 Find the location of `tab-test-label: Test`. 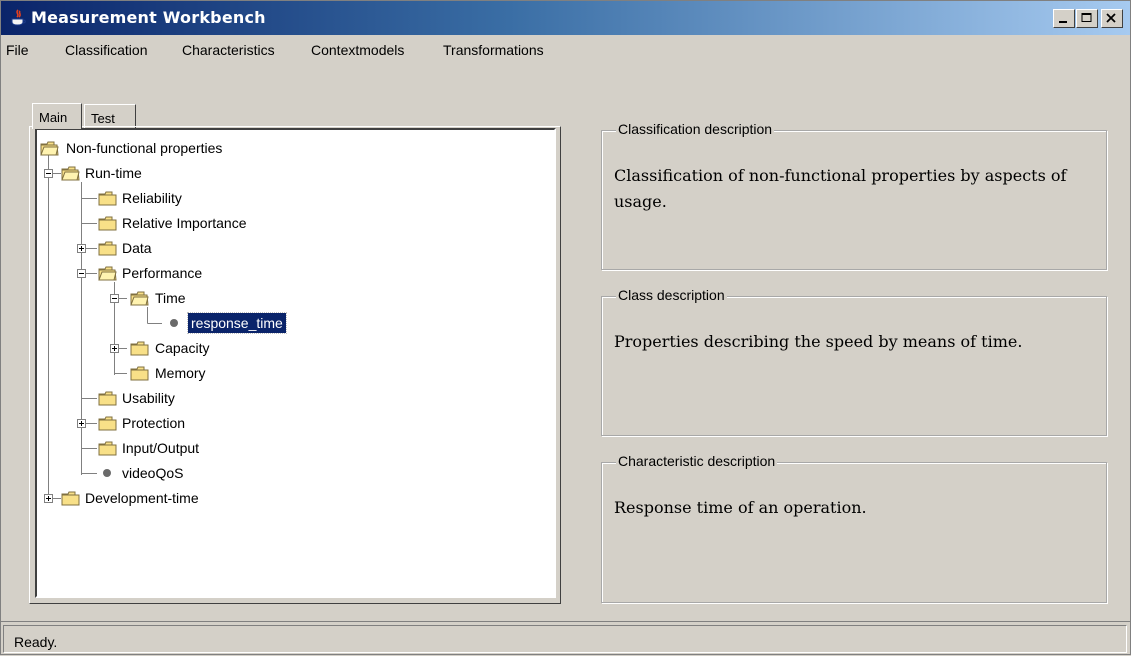

tab-test-label: Test is located at coordinates (103, 118).